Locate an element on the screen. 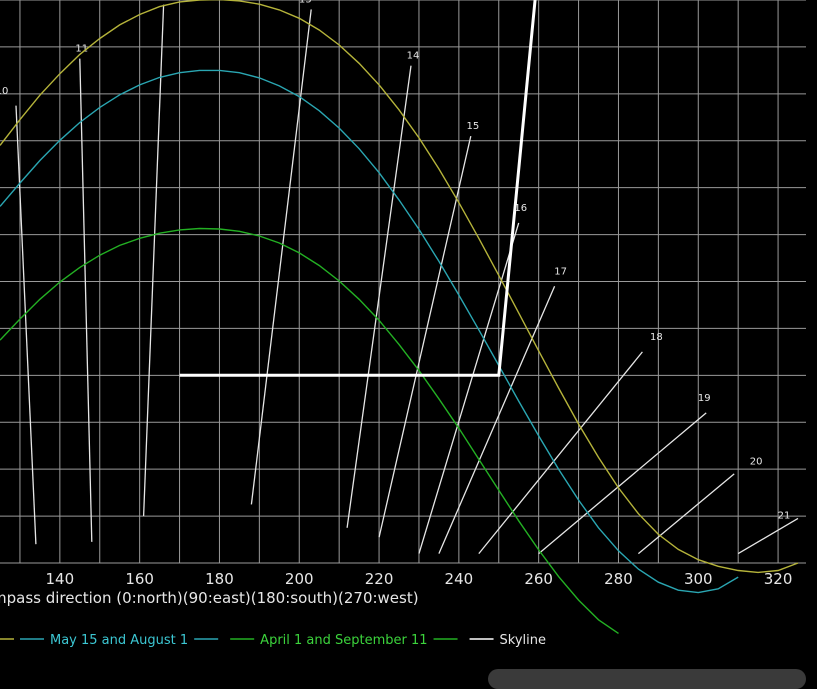 The height and width of the screenshot is (689, 817). hour-label-21: 21 is located at coordinates (784, 515).